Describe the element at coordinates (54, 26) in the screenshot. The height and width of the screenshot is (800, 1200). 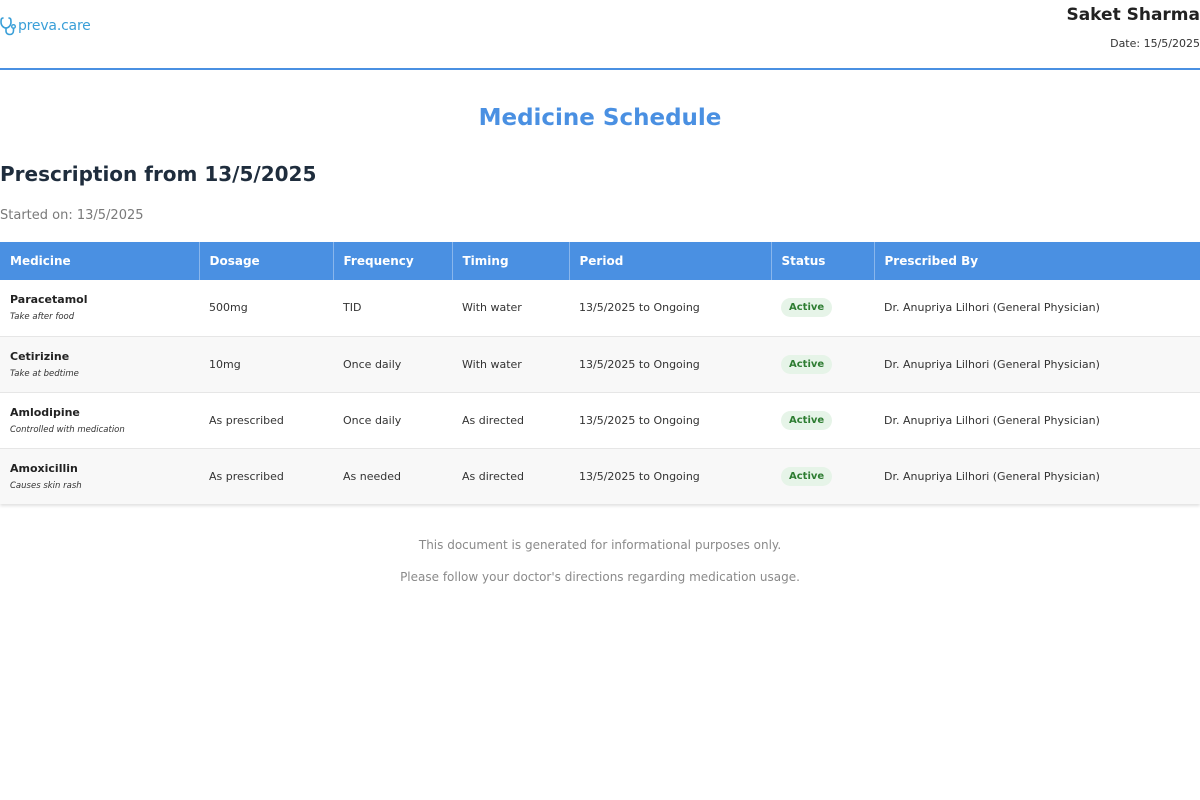
I see `brand-name: preva.care` at that location.